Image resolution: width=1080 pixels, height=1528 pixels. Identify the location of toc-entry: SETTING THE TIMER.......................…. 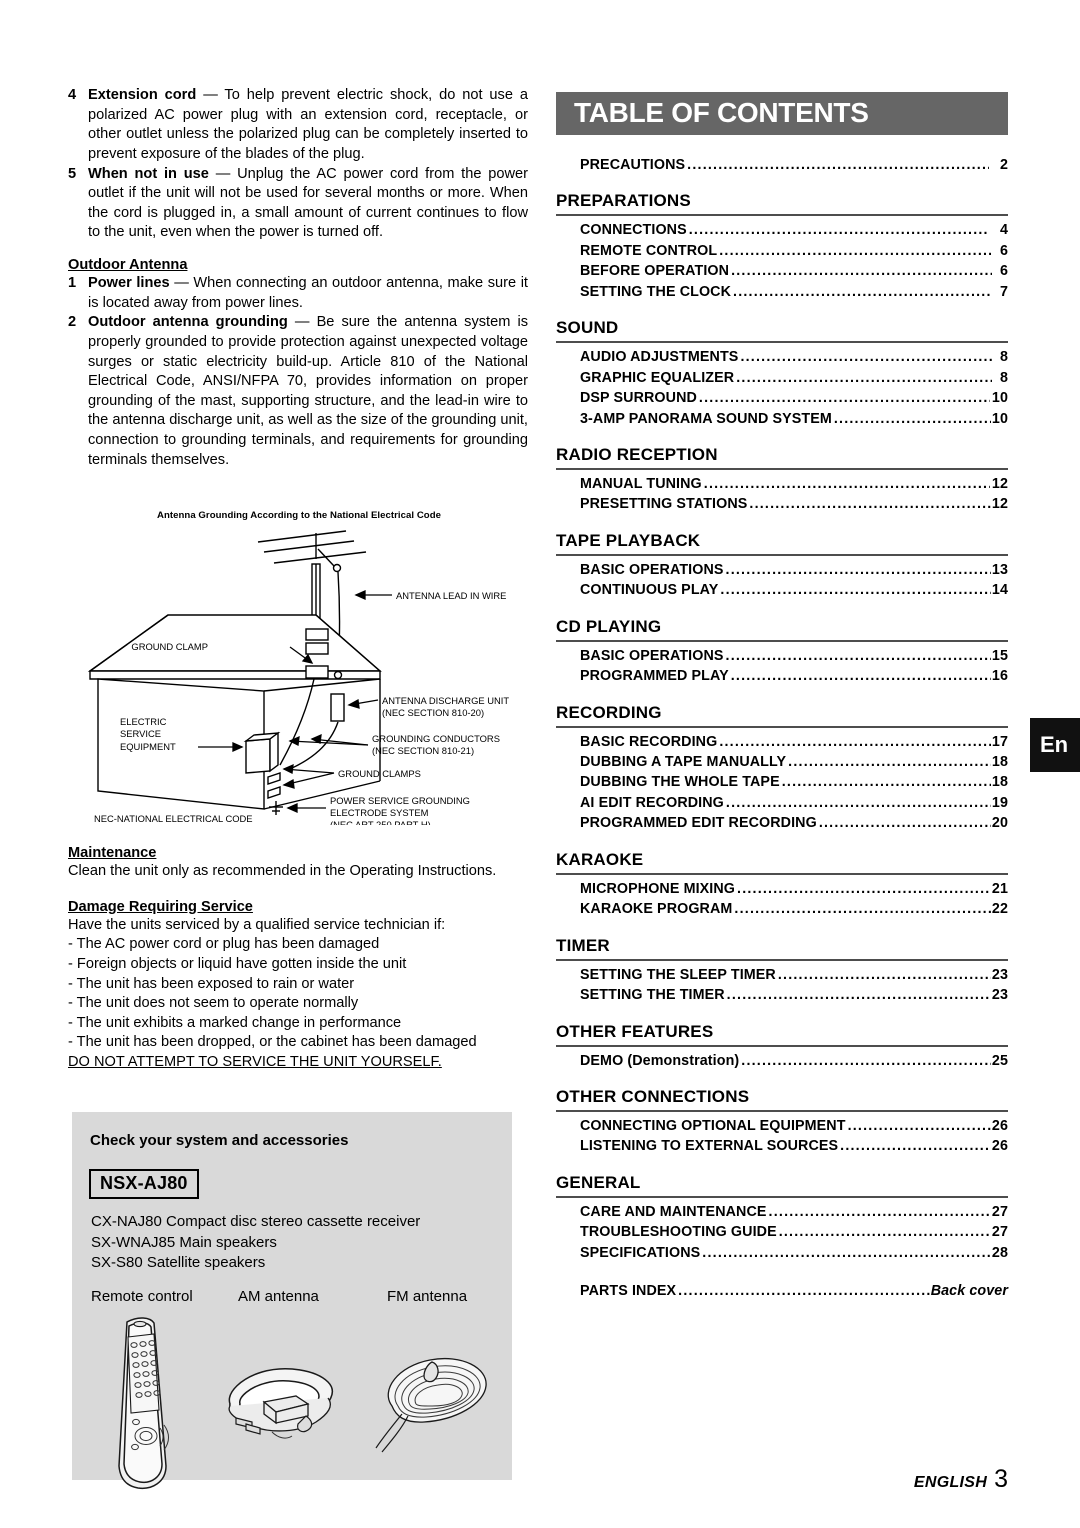
(782, 995).